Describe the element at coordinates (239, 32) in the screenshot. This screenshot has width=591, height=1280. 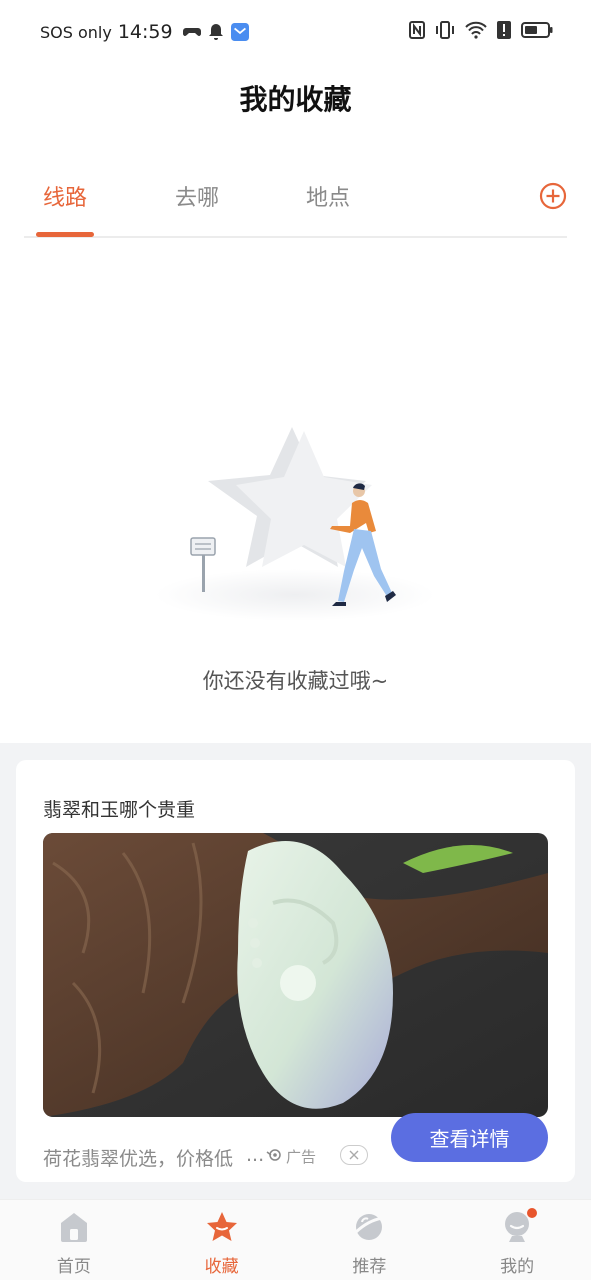
I see `mail-app-icon` at that location.